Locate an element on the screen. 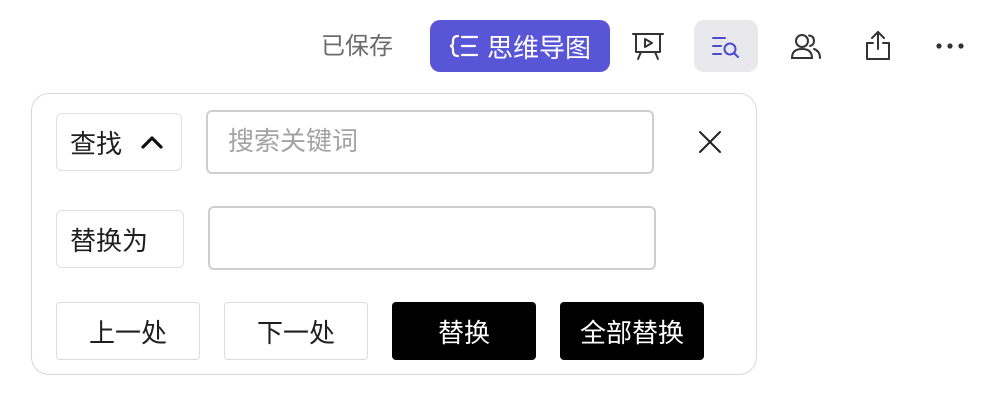 This screenshot has width=986, height=412. replace-with-label: 替换为 is located at coordinates (120, 239).